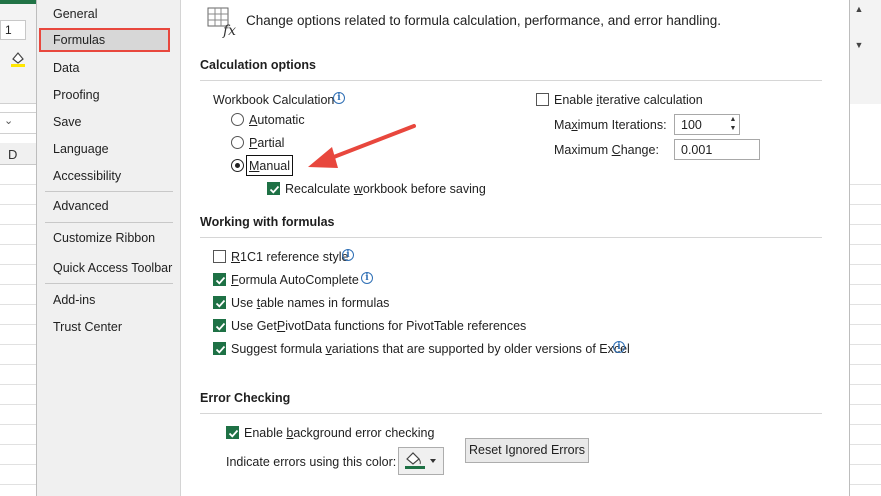 The image size is (881, 496). Describe the element at coordinates (733, 124) in the screenshot. I see `spinner-arrows-icon: ▲ ▼` at that location.